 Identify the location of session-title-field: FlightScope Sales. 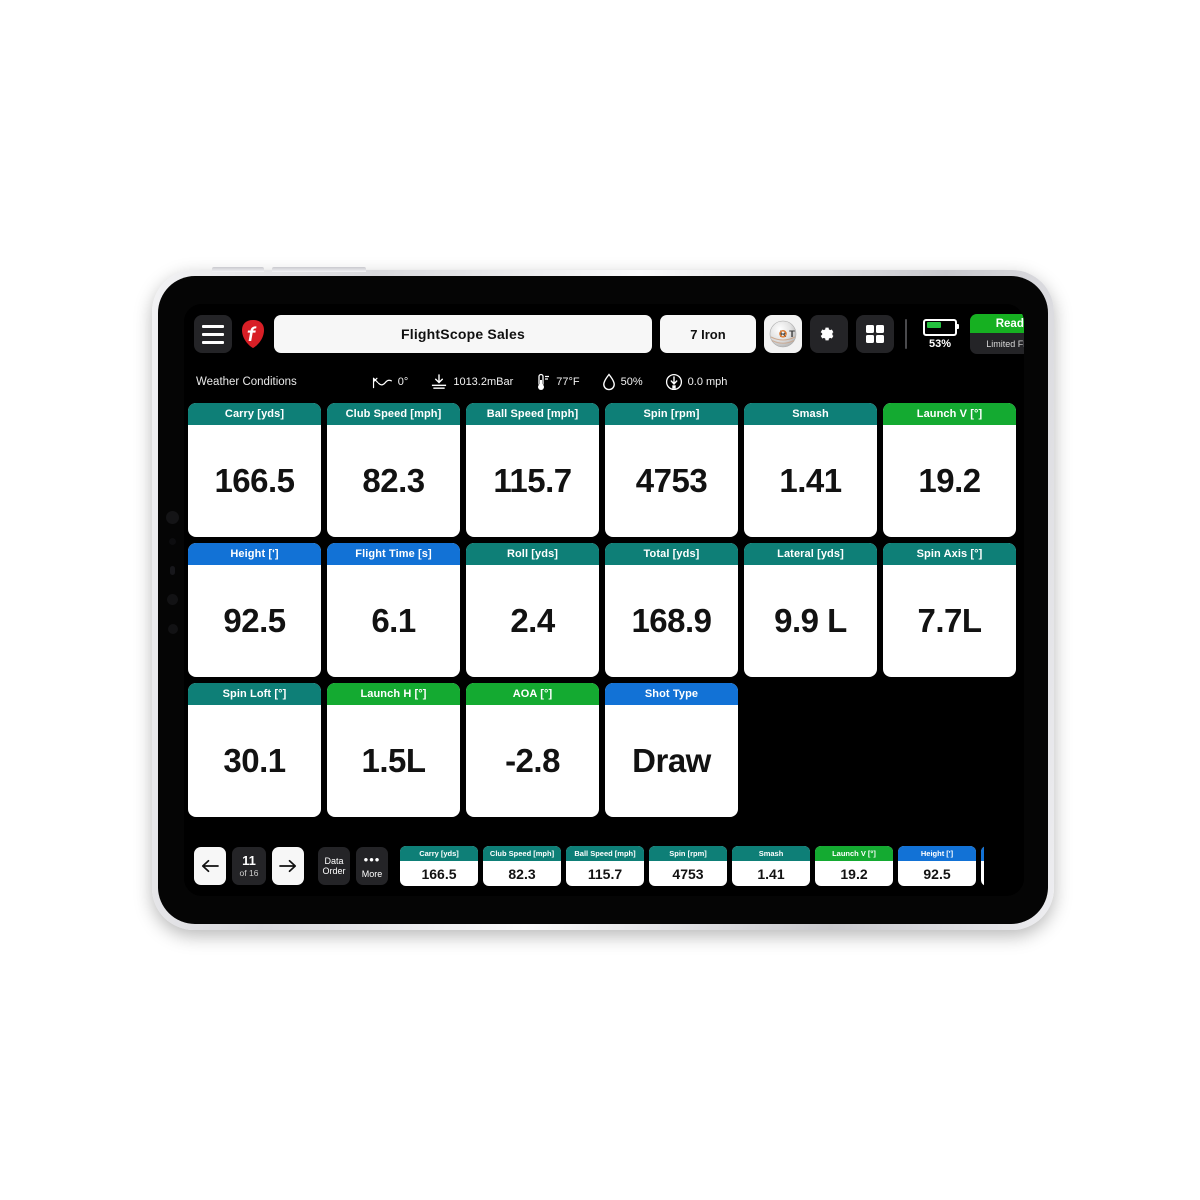
(463, 334).